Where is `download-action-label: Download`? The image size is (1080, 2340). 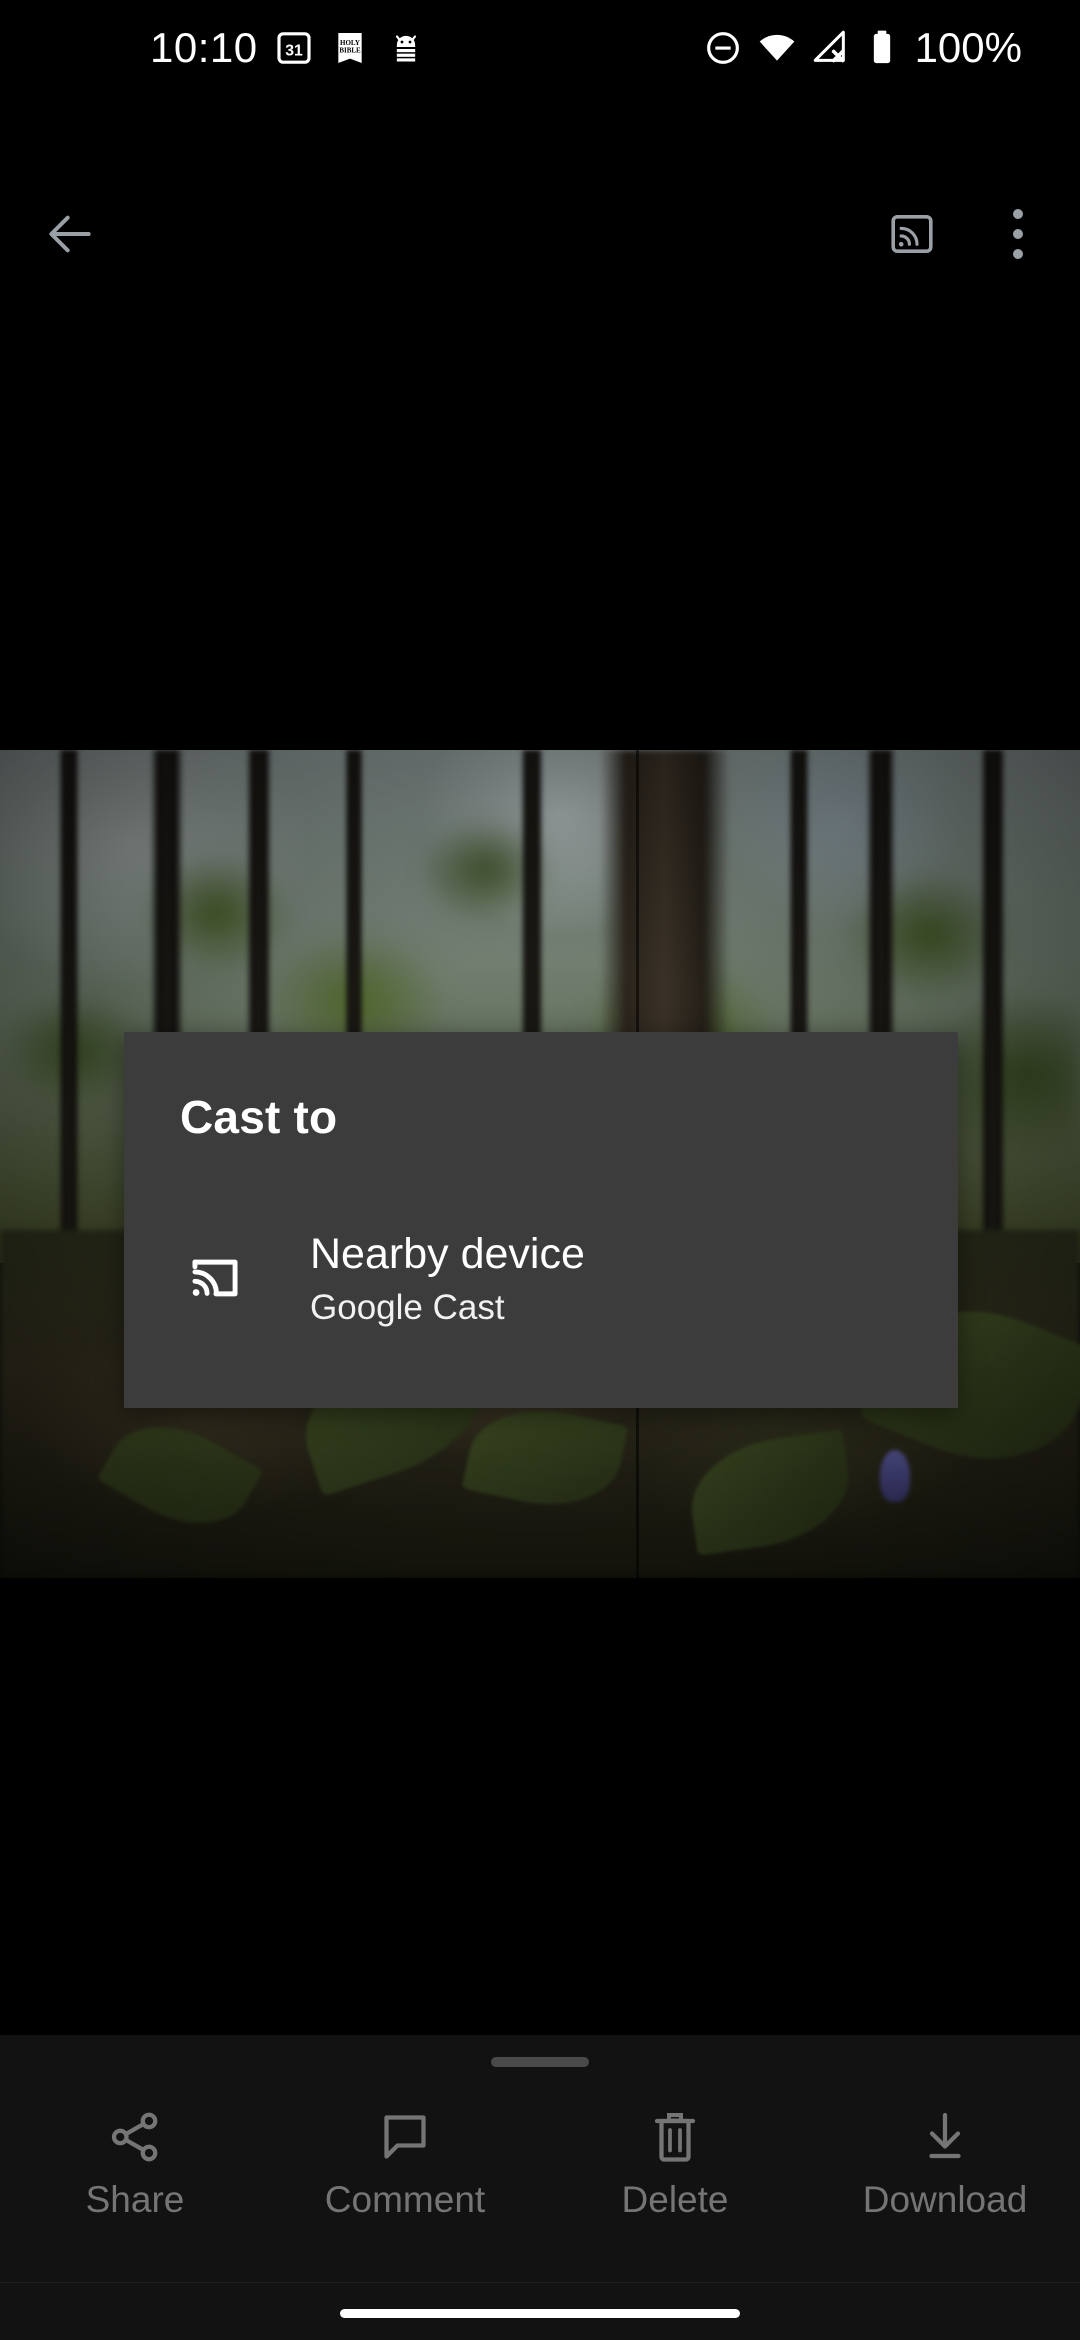
download-action-label: Download is located at coordinates (945, 2199).